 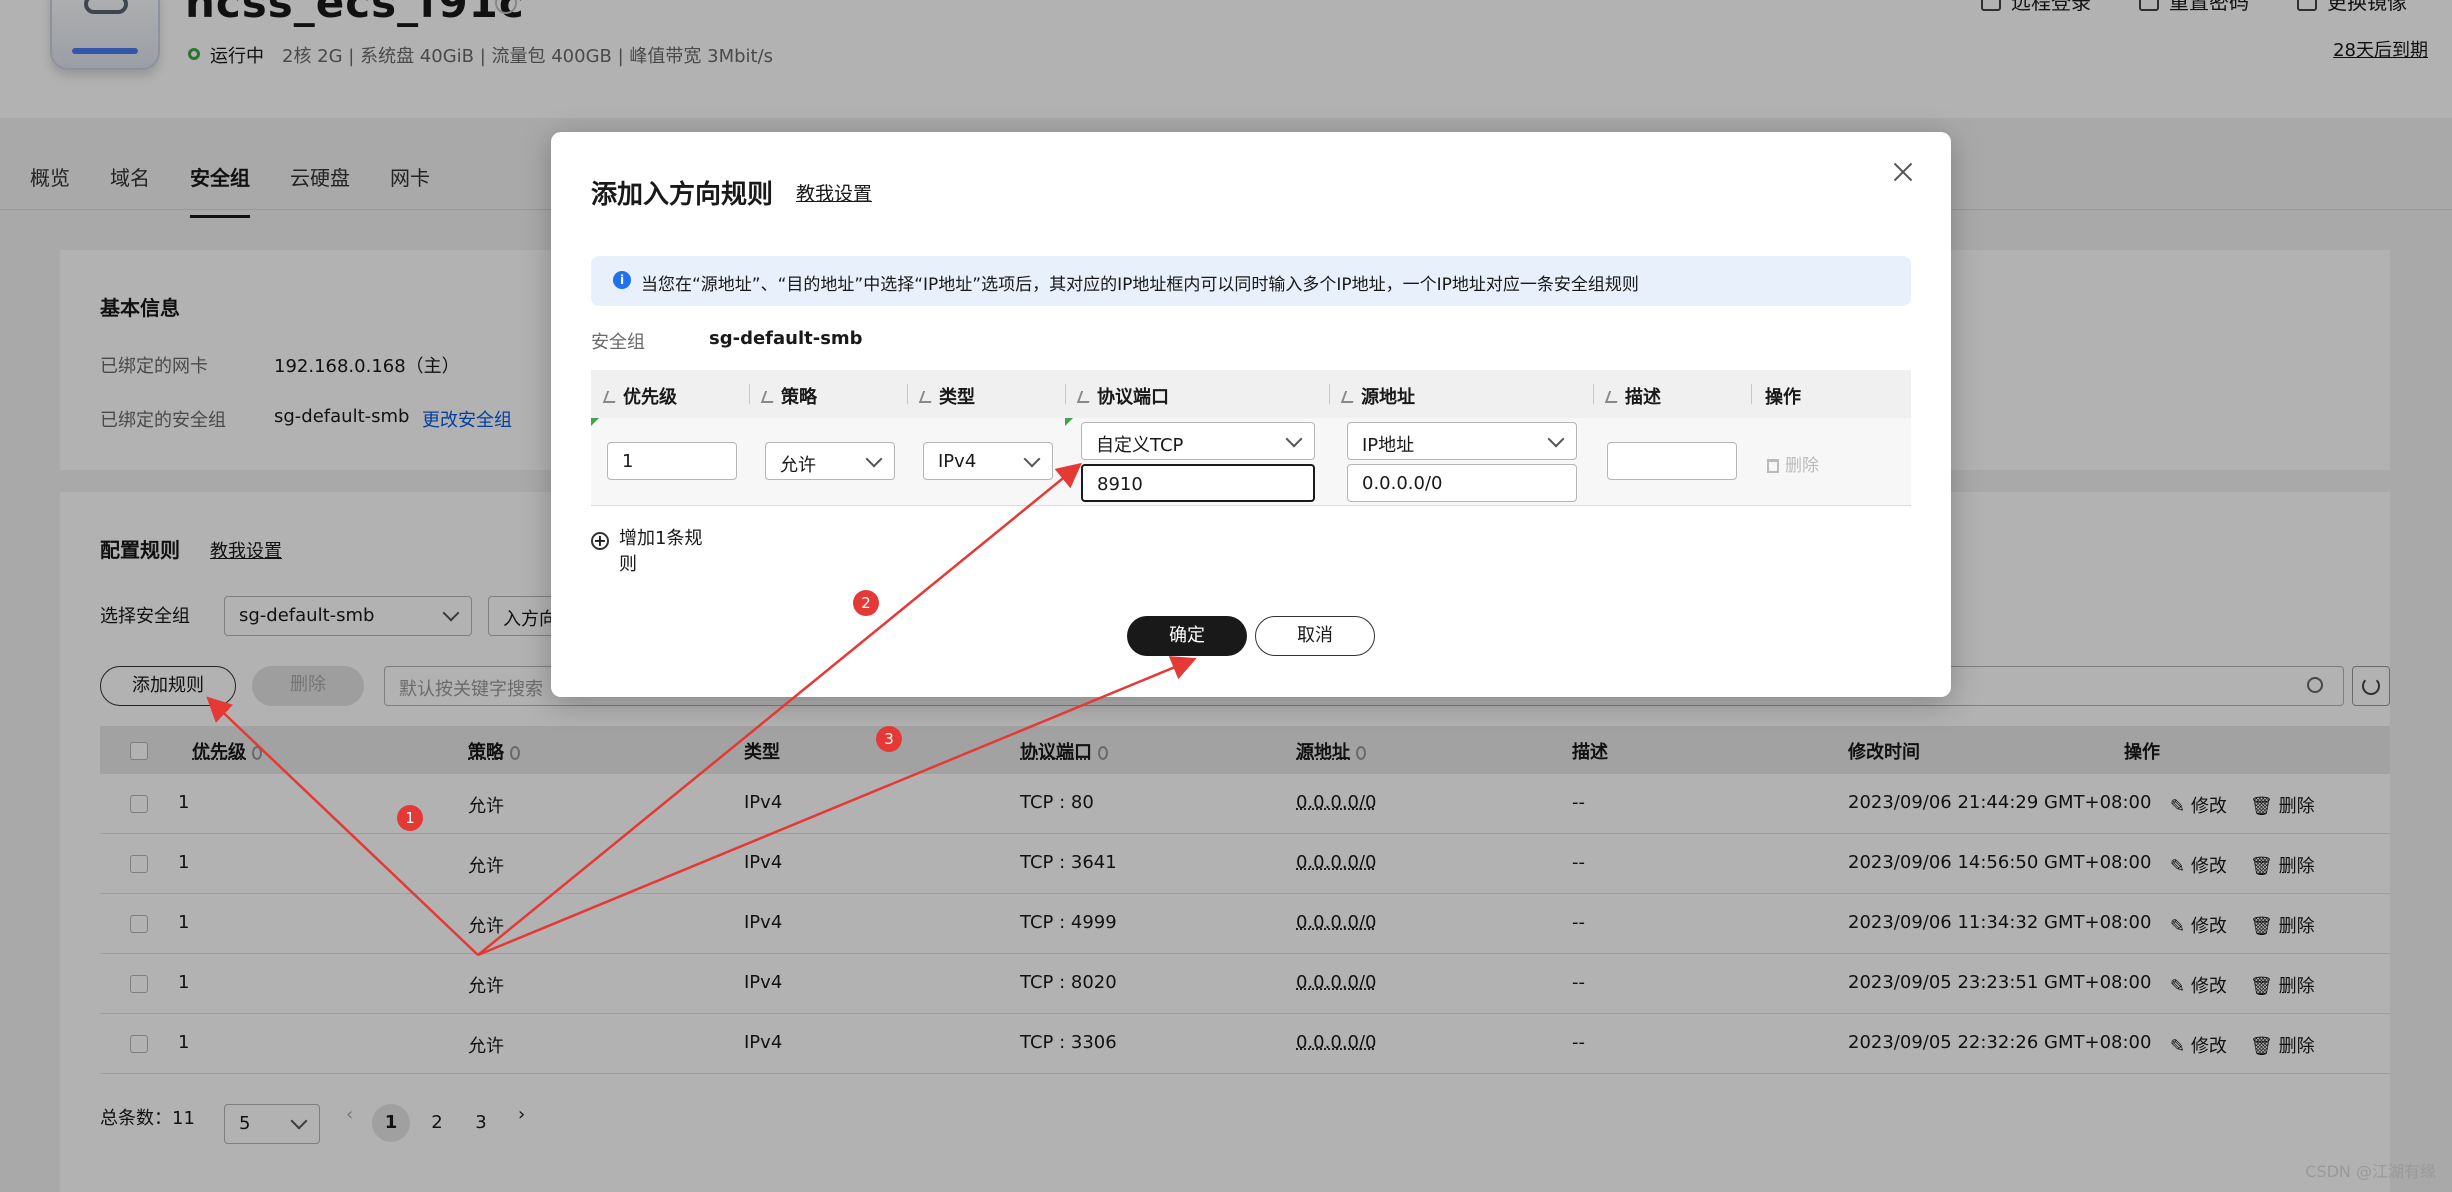 What do you see at coordinates (1783, 397) in the screenshot?
I see `rule-header-action: 操作` at bounding box center [1783, 397].